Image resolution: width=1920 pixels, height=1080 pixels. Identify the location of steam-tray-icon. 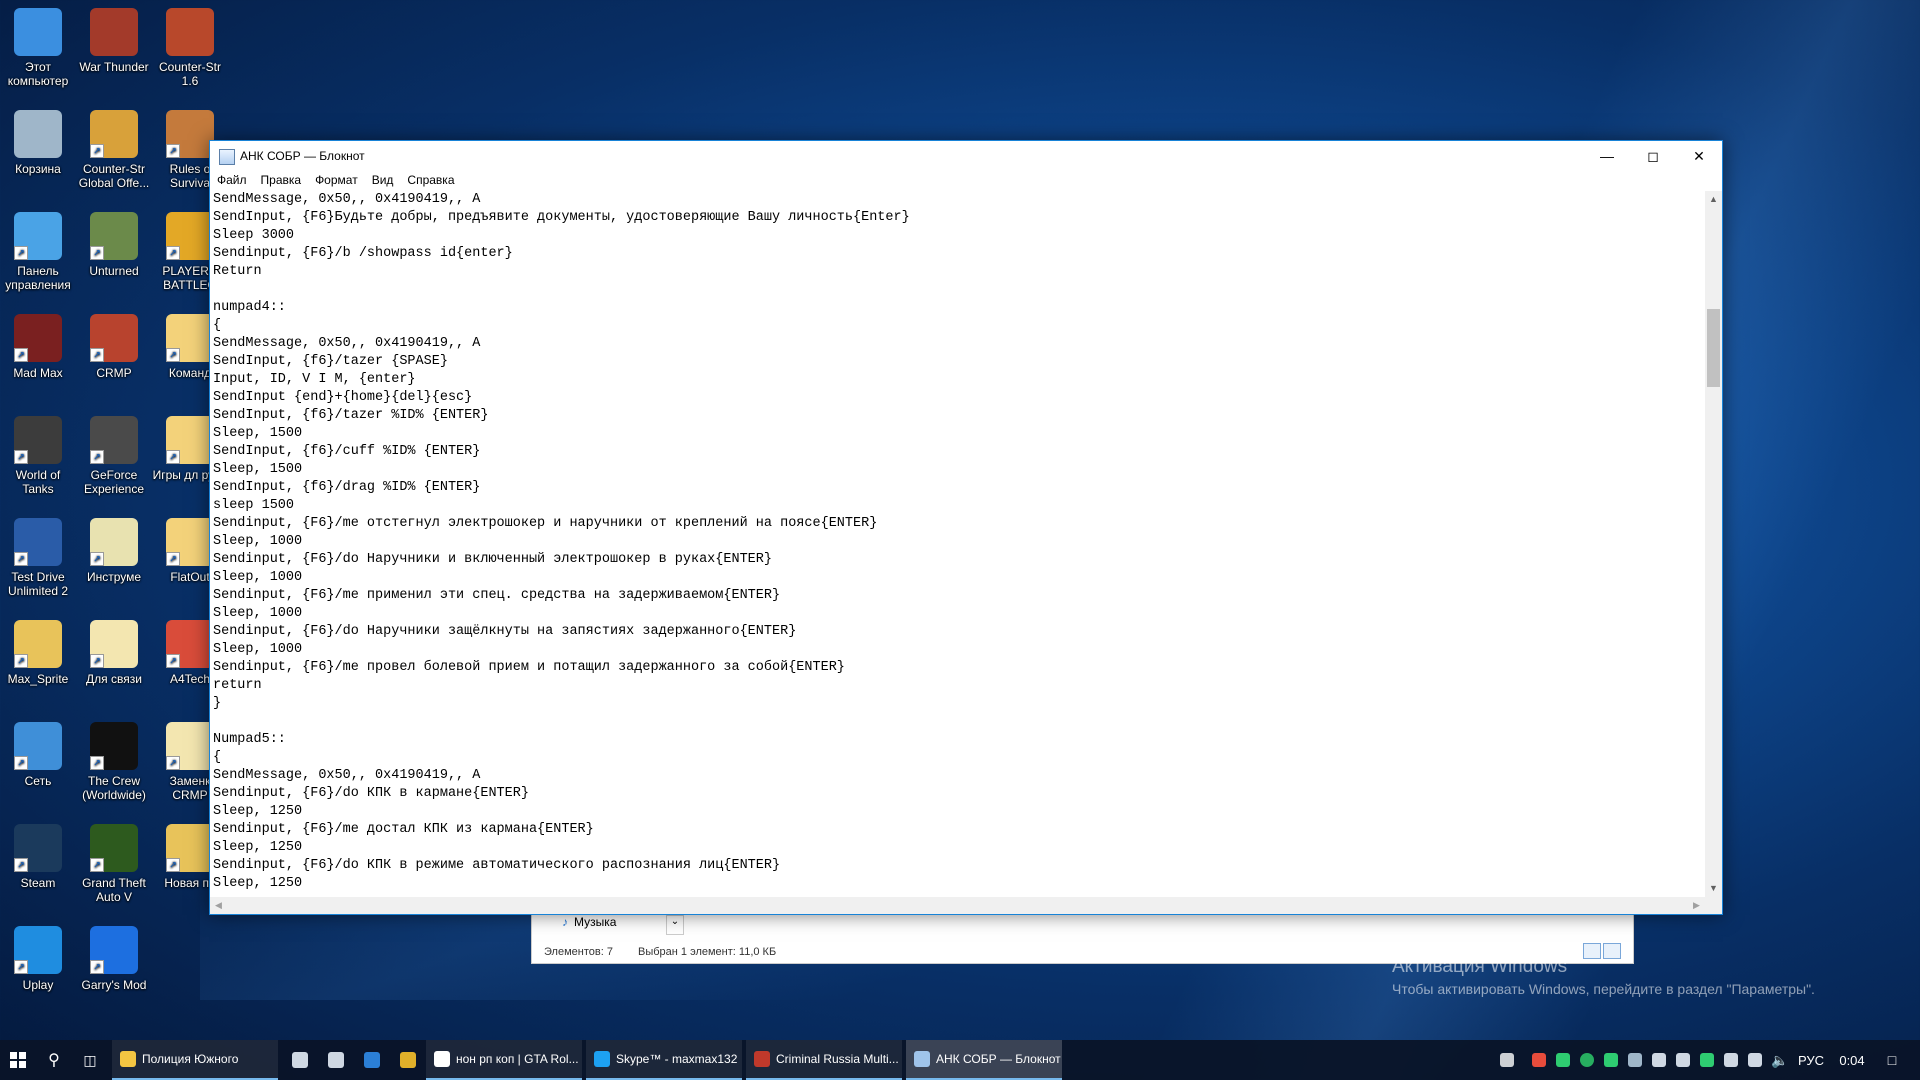
(1635, 1060).